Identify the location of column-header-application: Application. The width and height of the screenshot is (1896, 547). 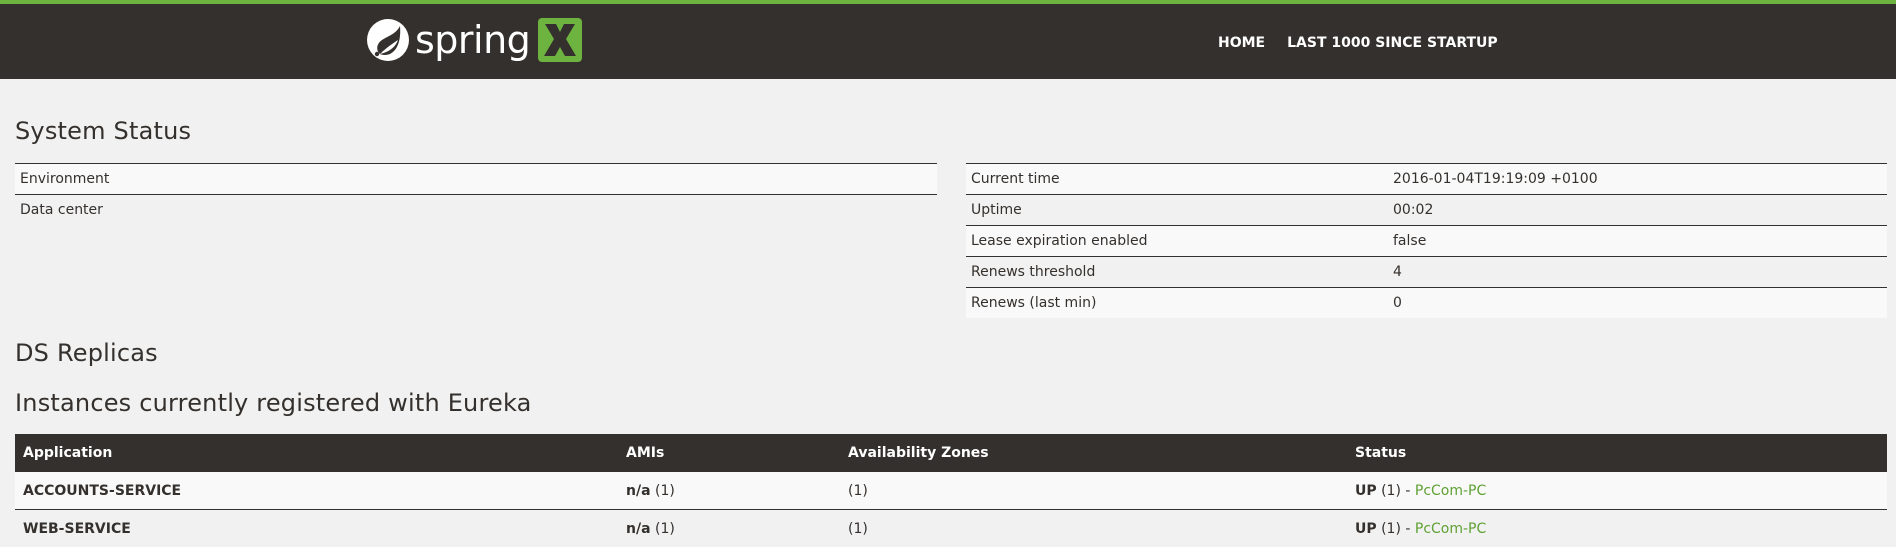
(316, 453).